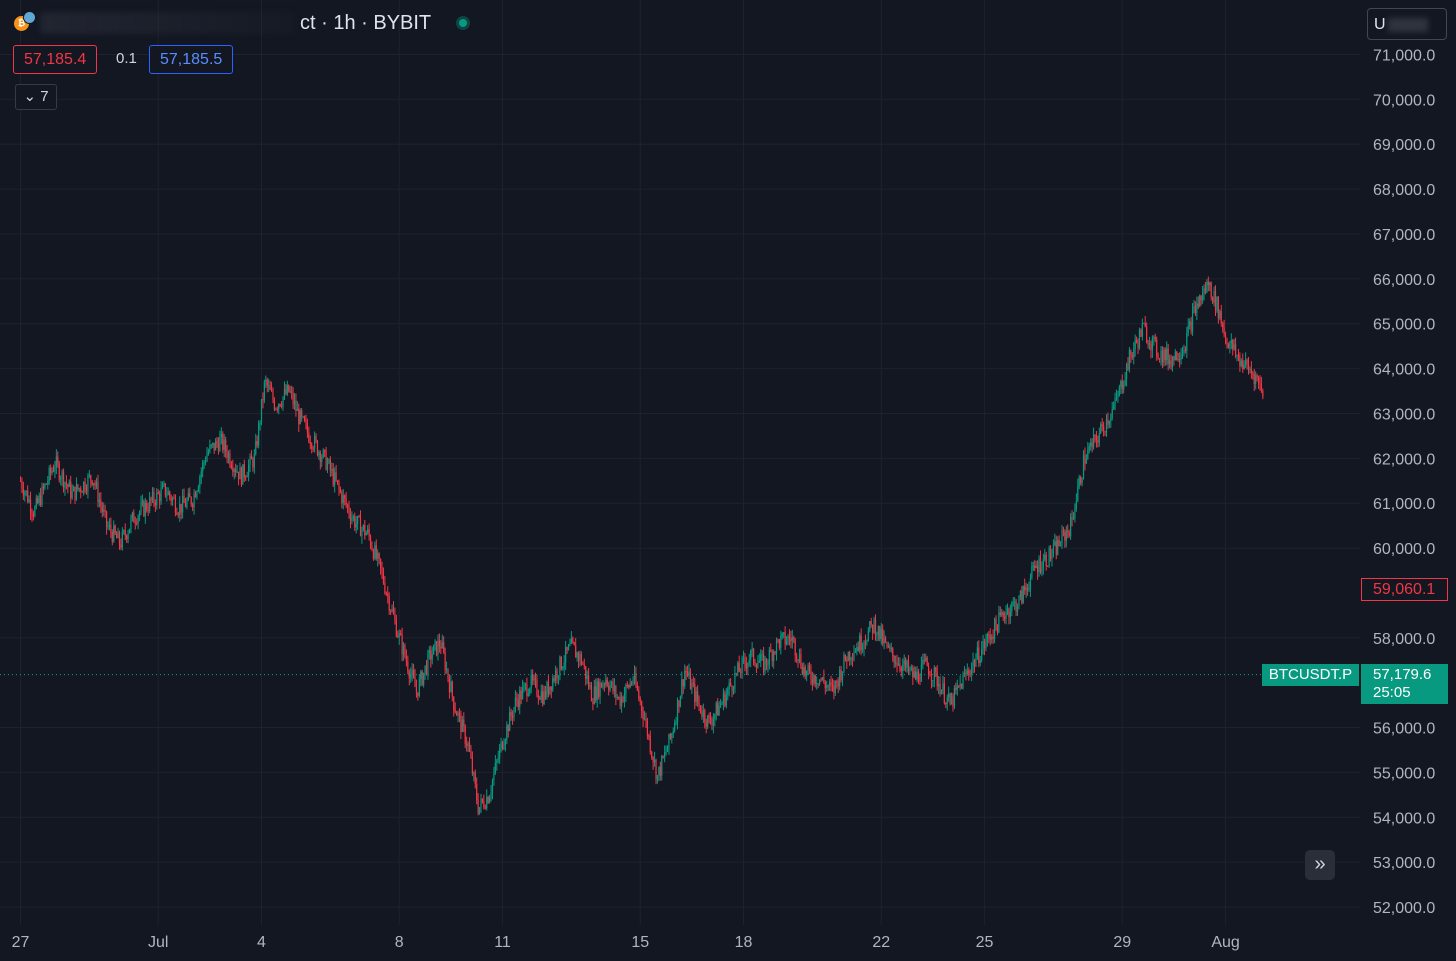 The height and width of the screenshot is (961, 1456). Describe the element at coordinates (365, 23) in the screenshot. I see `symbol-title: ct · 1h · BYBIT` at that location.